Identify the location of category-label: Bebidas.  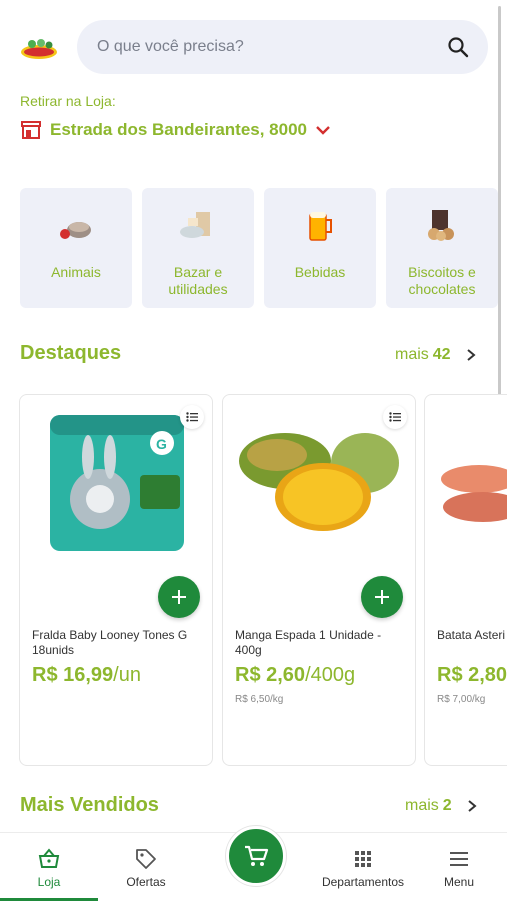
(320, 272).